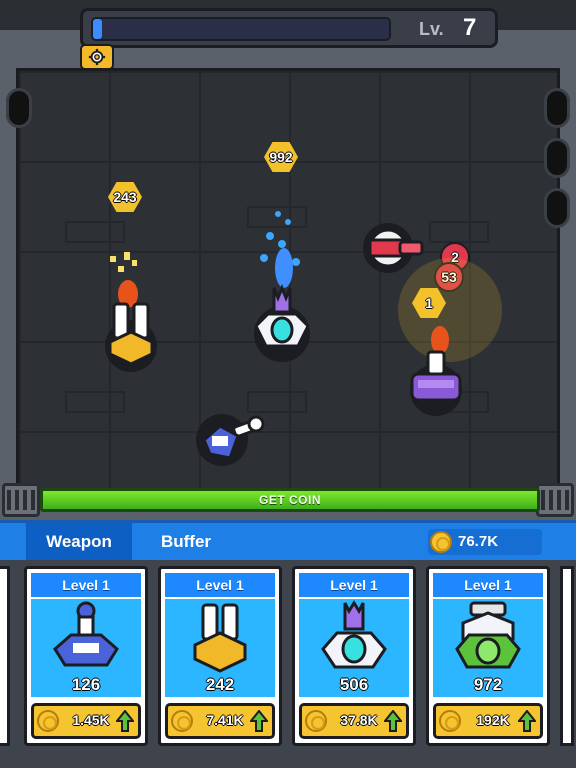 The width and height of the screenshot is (576, 768). I want to click on buy-button: 7.41K, so click(220, 721).